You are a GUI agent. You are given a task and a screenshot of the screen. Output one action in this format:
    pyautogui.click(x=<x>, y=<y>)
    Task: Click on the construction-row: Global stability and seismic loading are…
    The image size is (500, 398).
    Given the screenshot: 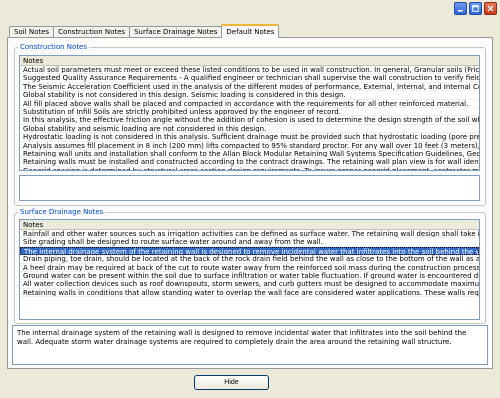 What is the action you would take?
    pyautogui.click(x=249, y=129)
    